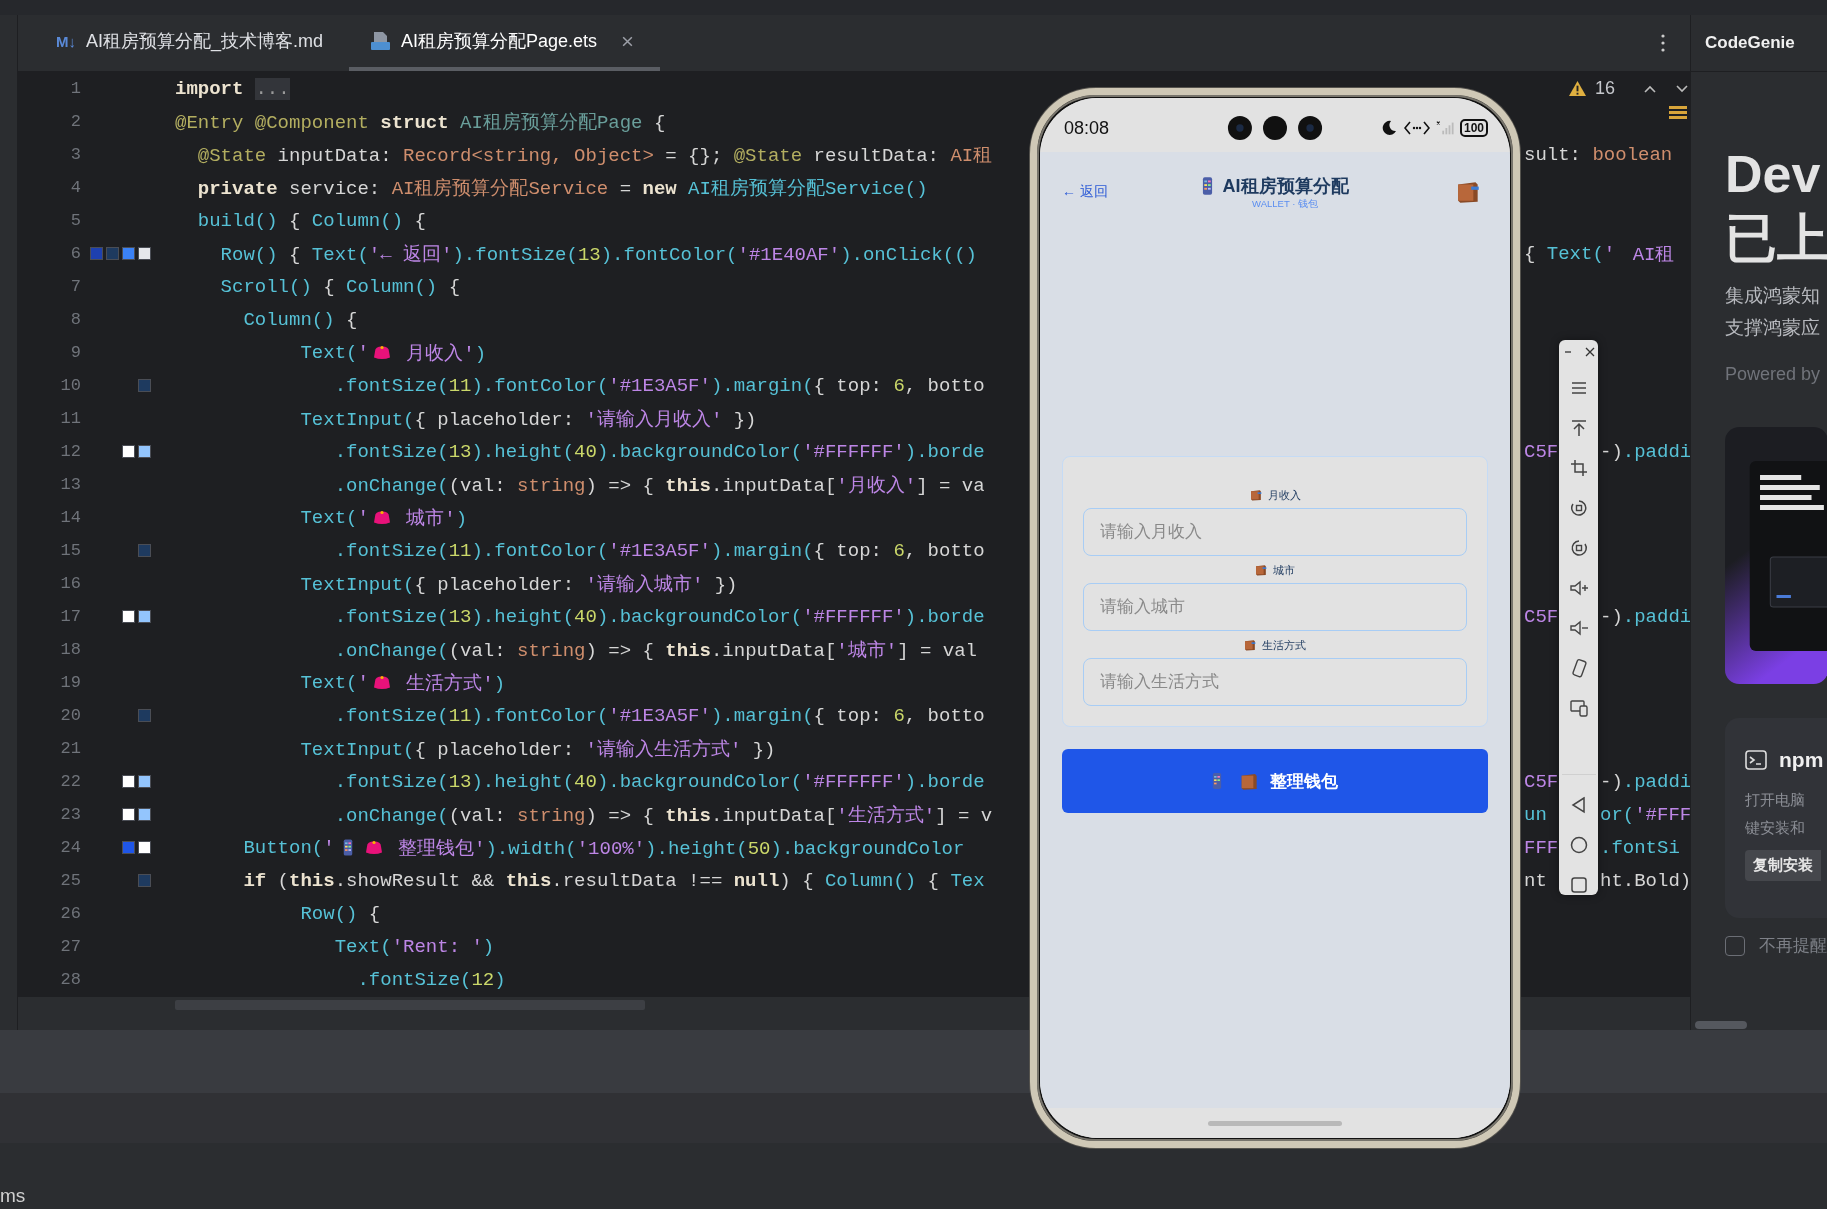 The image size is (1827, 1209). I want to click on warning-count: 16, so click(1605, 88).